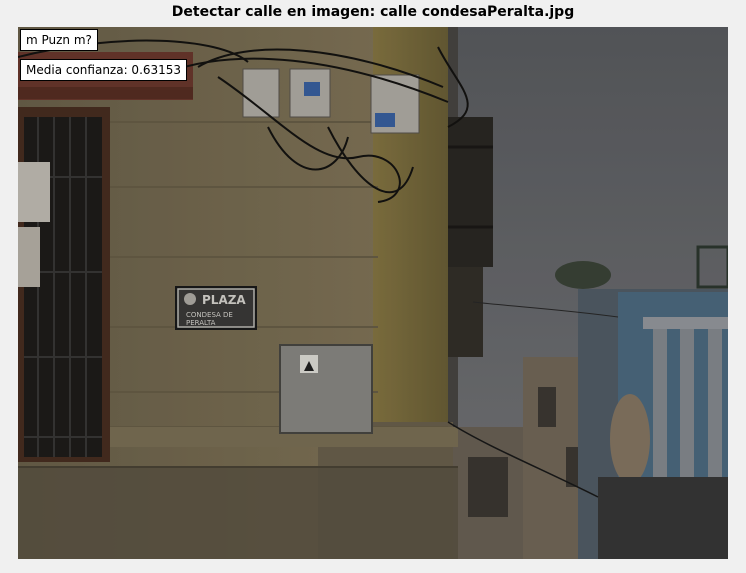 This screenshot has width=746, height=573. Describe the element at coordinates (59, 40) in the screenshot. I see `detection-label: m Puzn m?` at that location.